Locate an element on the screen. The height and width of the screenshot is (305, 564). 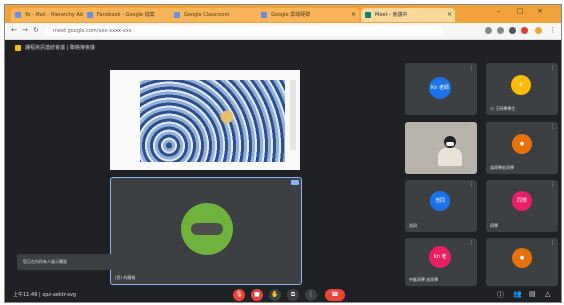
tab-label: Google Classroom is located at coordinates (207, 15).